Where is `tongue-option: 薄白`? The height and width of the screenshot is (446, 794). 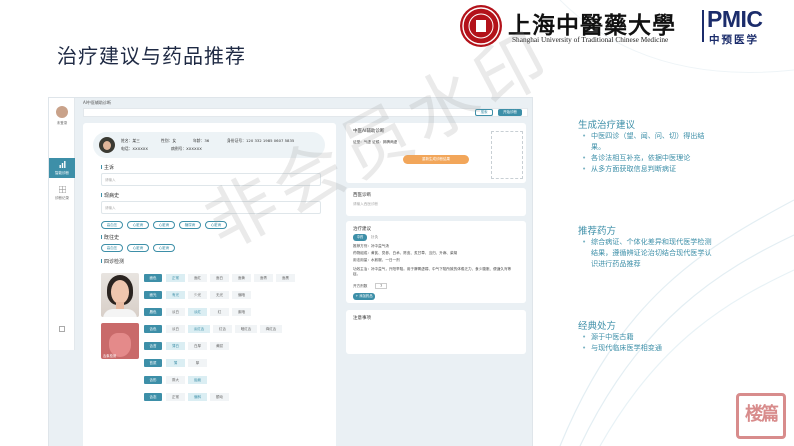 tongue-option: 薄白 is located at coordinates (175, 346).